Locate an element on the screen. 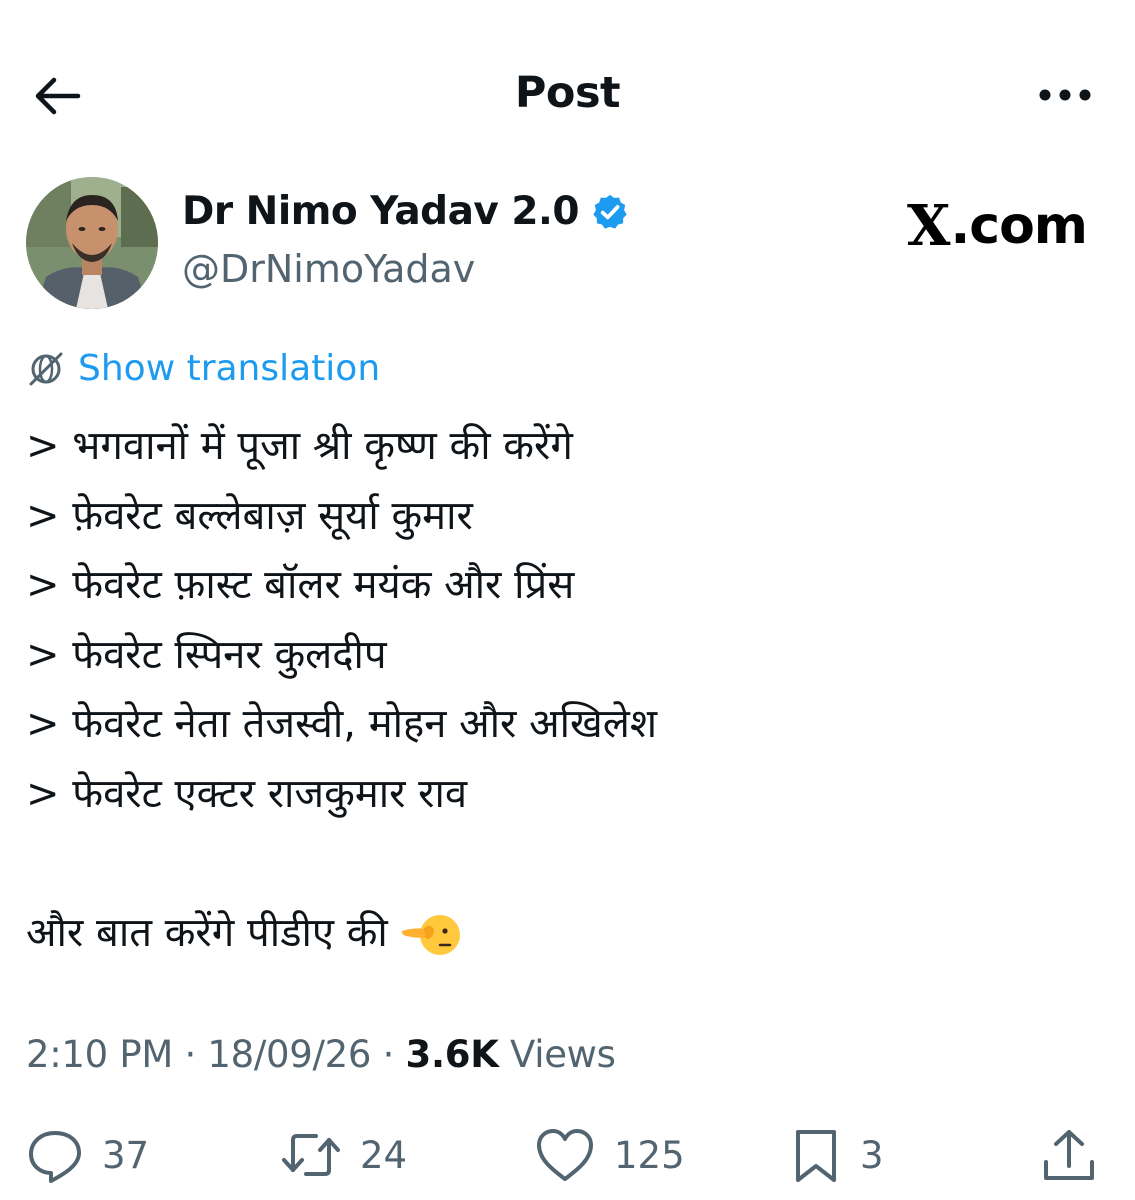 The width and height of the screenshot is (1135, 1200). show-translation-label: Show translation is located at coordinates (229, 368).